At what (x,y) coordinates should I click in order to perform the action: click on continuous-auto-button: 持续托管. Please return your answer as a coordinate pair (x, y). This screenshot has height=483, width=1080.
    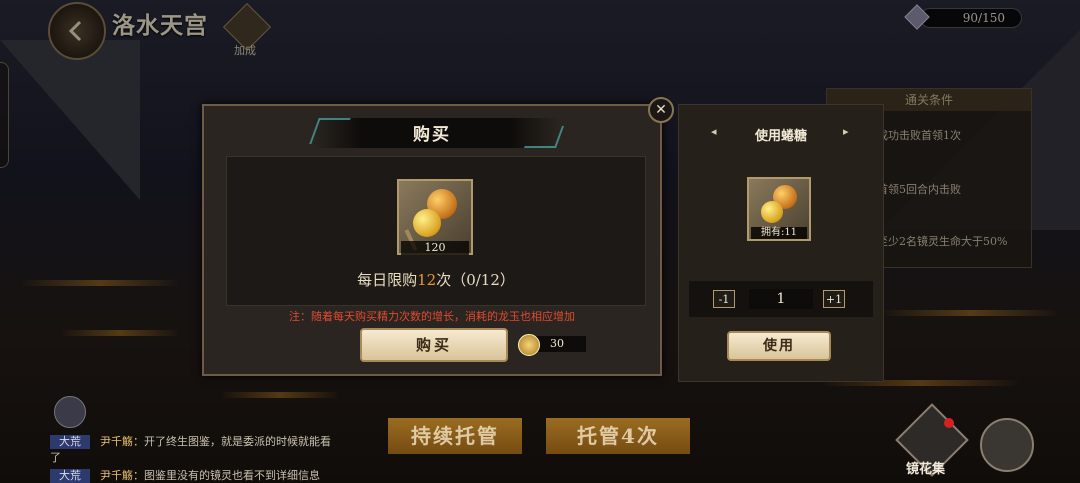
    Looking at the image, I should click on (455, 436).